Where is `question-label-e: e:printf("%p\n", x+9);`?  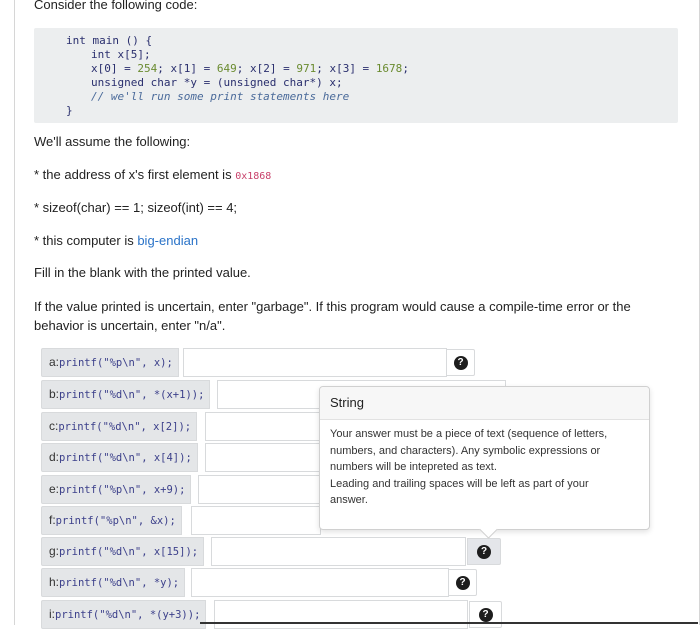
question-label-e: e:printf("%p\n", x+9); is located at coordinates (116, 489).